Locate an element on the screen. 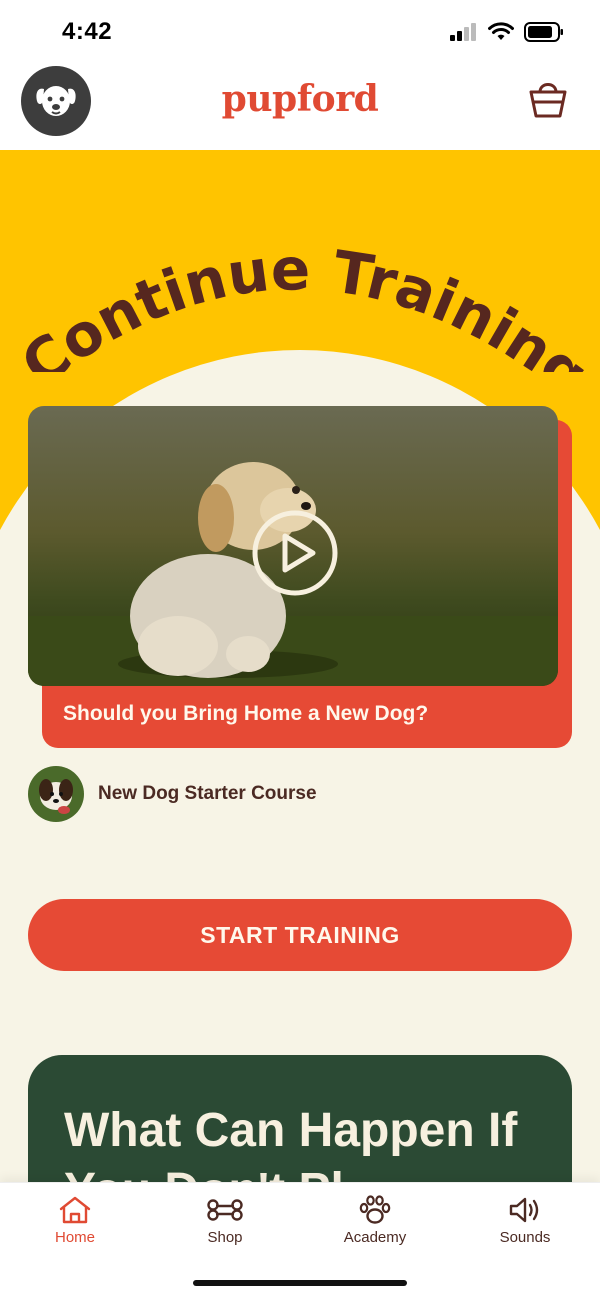  promo-heading: What Can Happen If You Don't Pl is located at coordinates (291, 1143).